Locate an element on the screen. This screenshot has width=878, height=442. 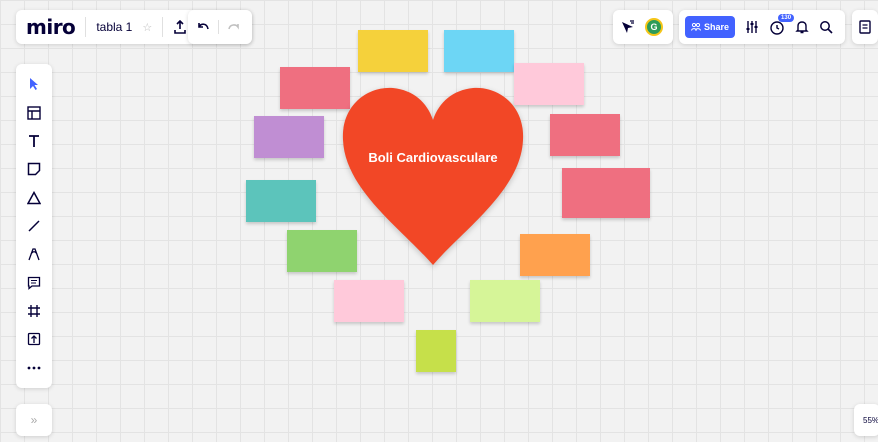
triangle-icon is located at coordinates (34, 197).